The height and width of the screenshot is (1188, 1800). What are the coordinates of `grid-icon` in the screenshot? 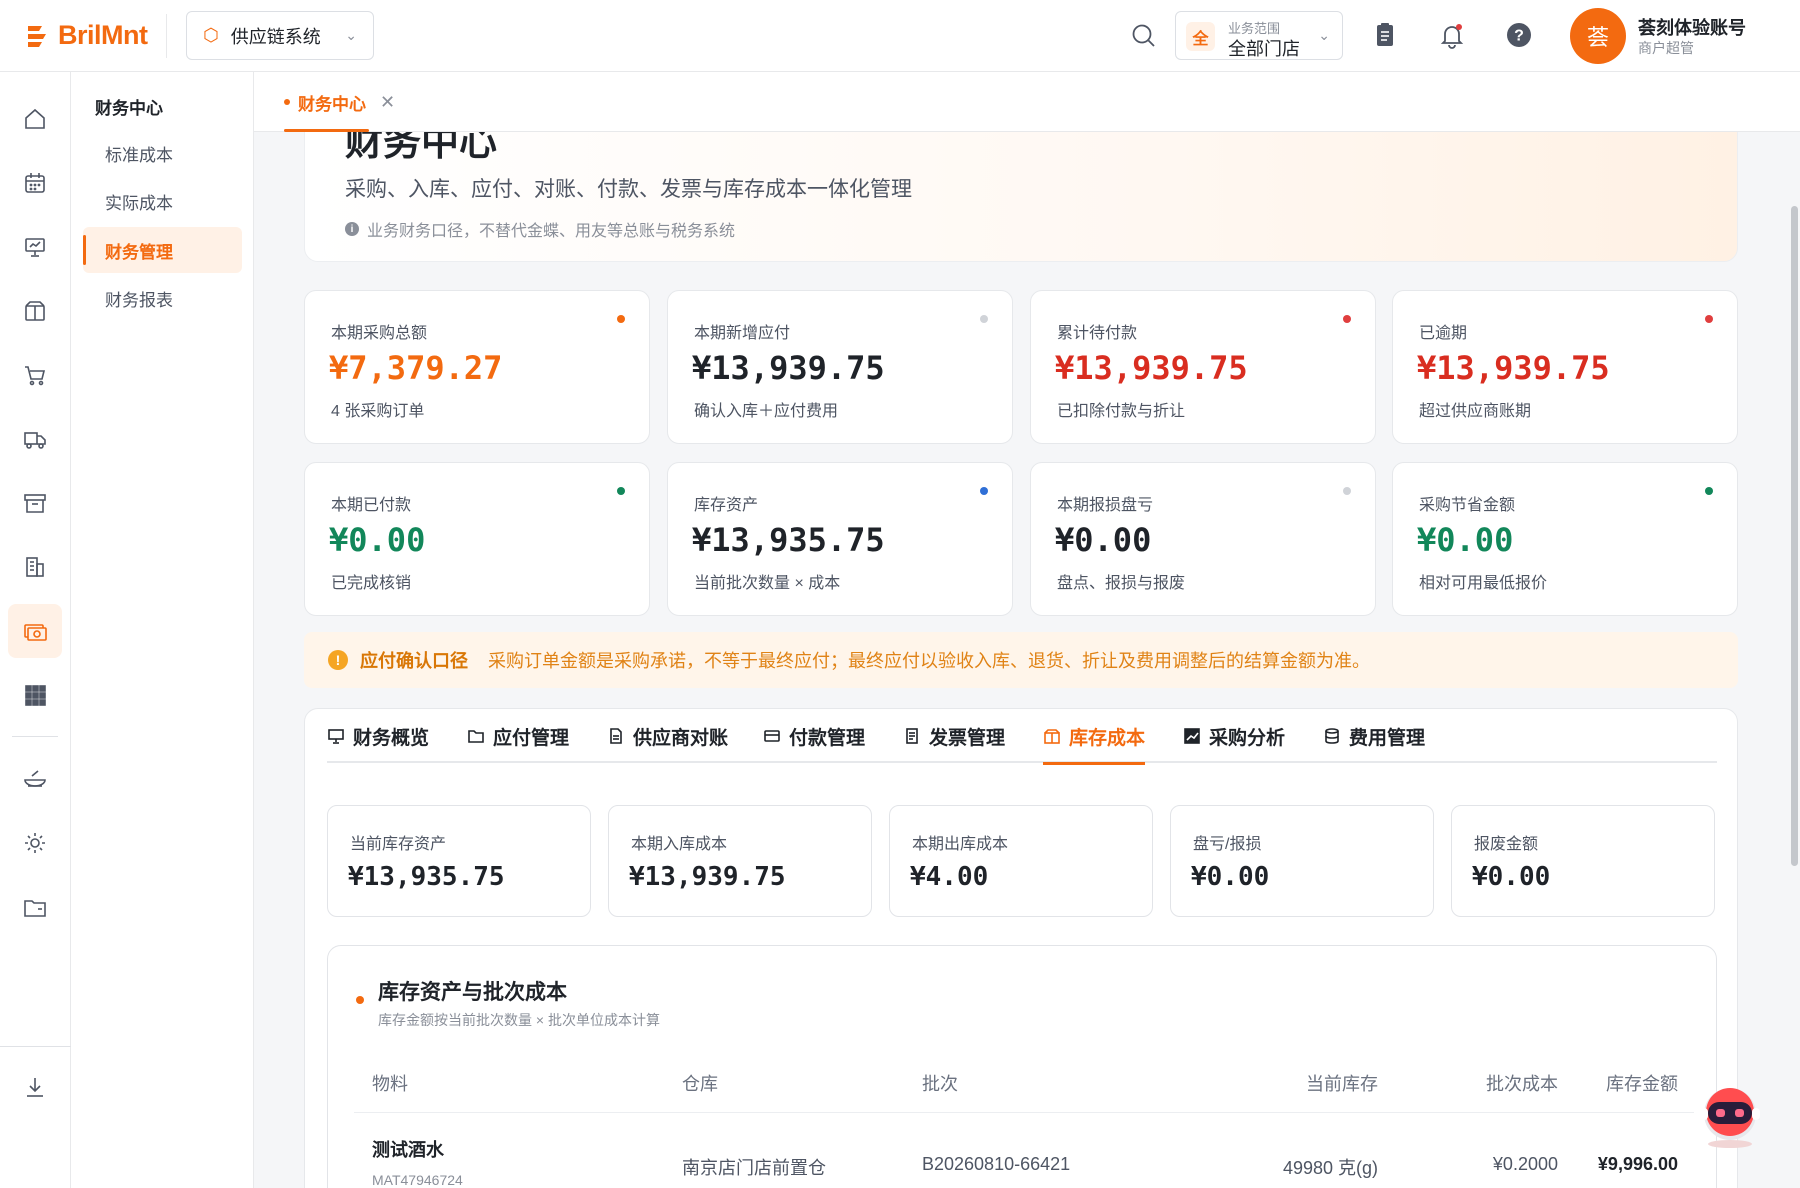 It's located at (35, 695).